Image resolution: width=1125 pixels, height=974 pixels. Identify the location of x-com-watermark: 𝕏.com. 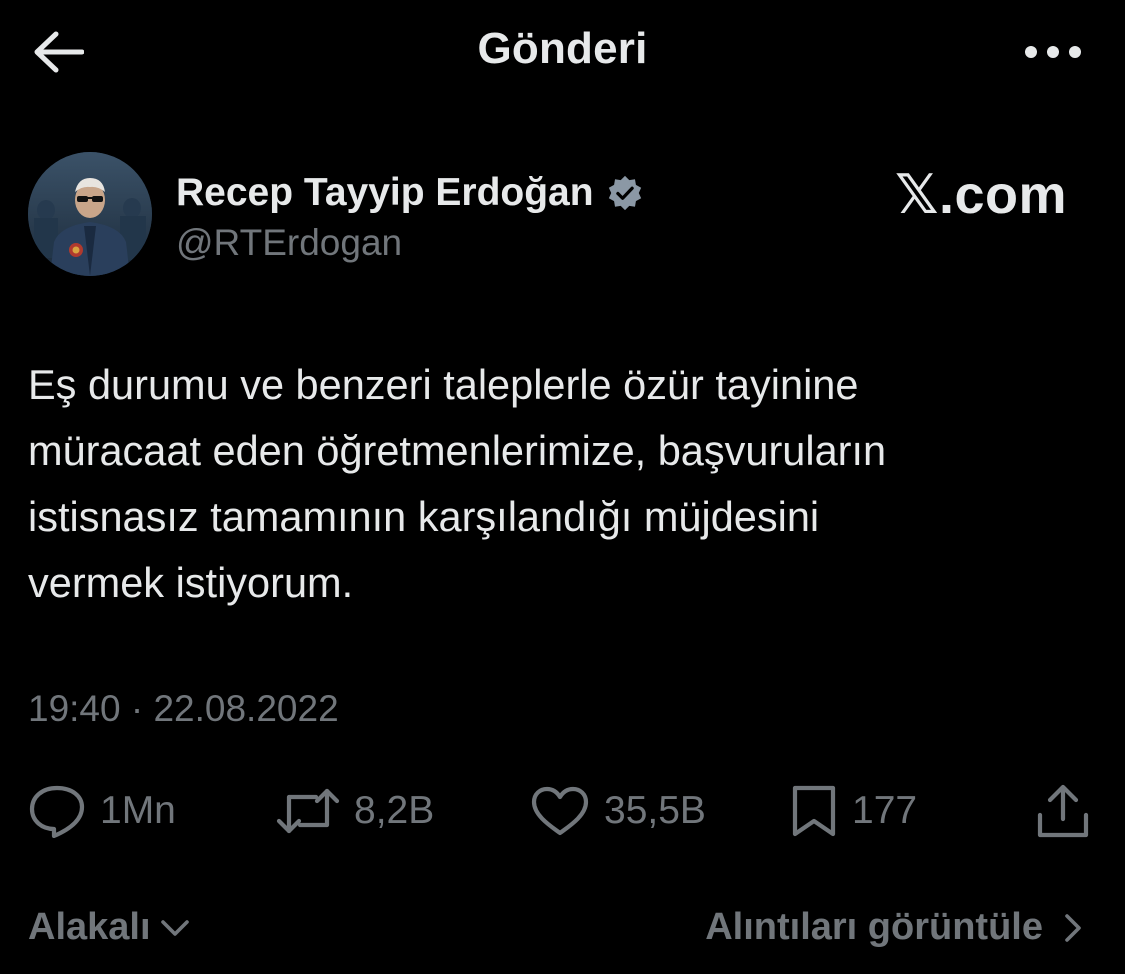
(980, 194).